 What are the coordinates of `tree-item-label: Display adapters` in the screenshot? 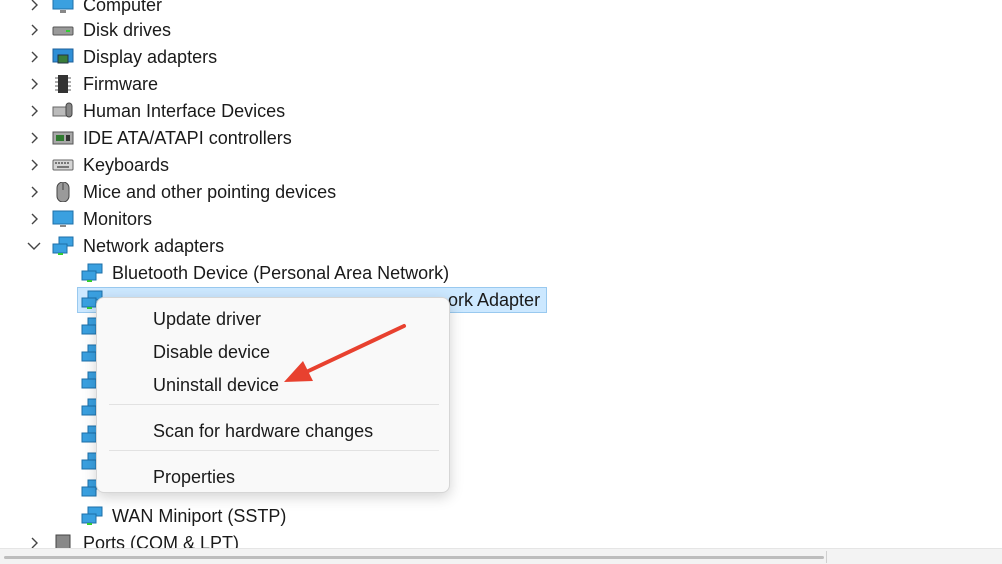 It's located at (150, 57).